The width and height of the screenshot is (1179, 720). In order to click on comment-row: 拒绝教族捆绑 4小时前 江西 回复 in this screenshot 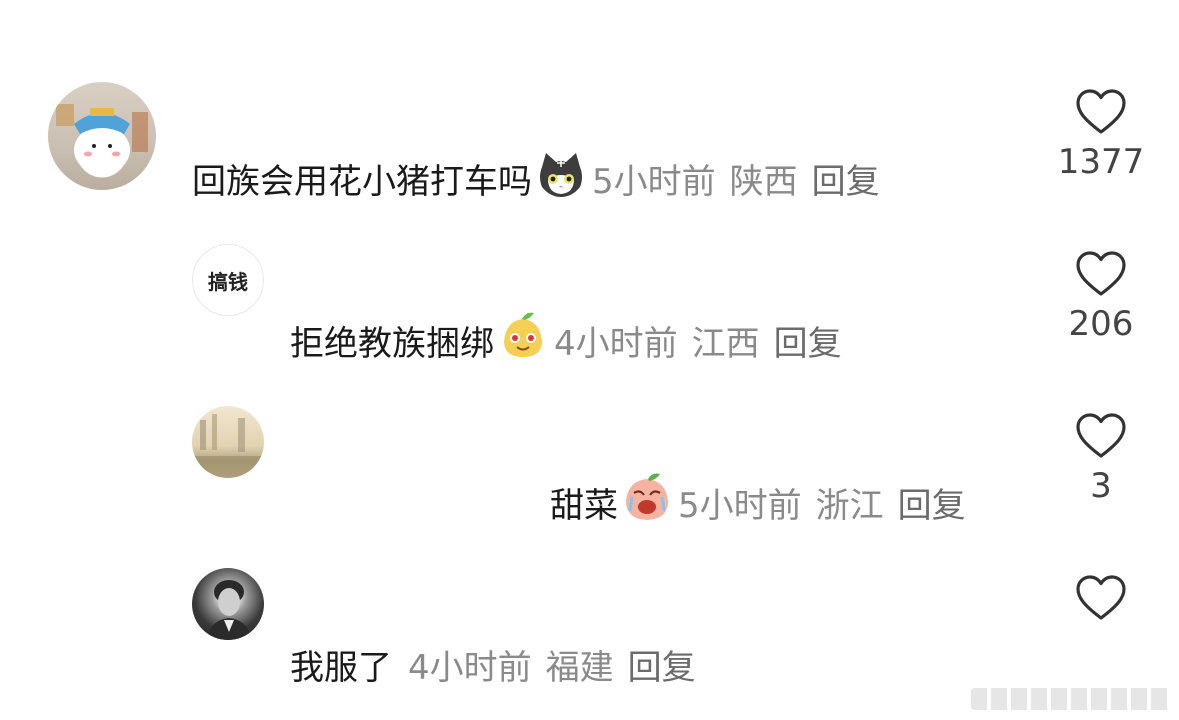, I will do `click(566, 339)`.